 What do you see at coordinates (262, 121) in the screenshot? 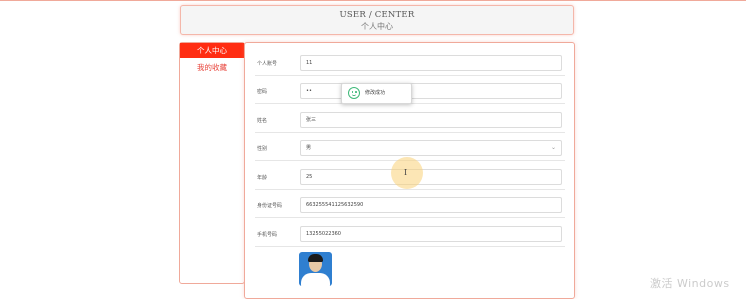
I see `name-label: 姓名` at bounding box center [262, 121].